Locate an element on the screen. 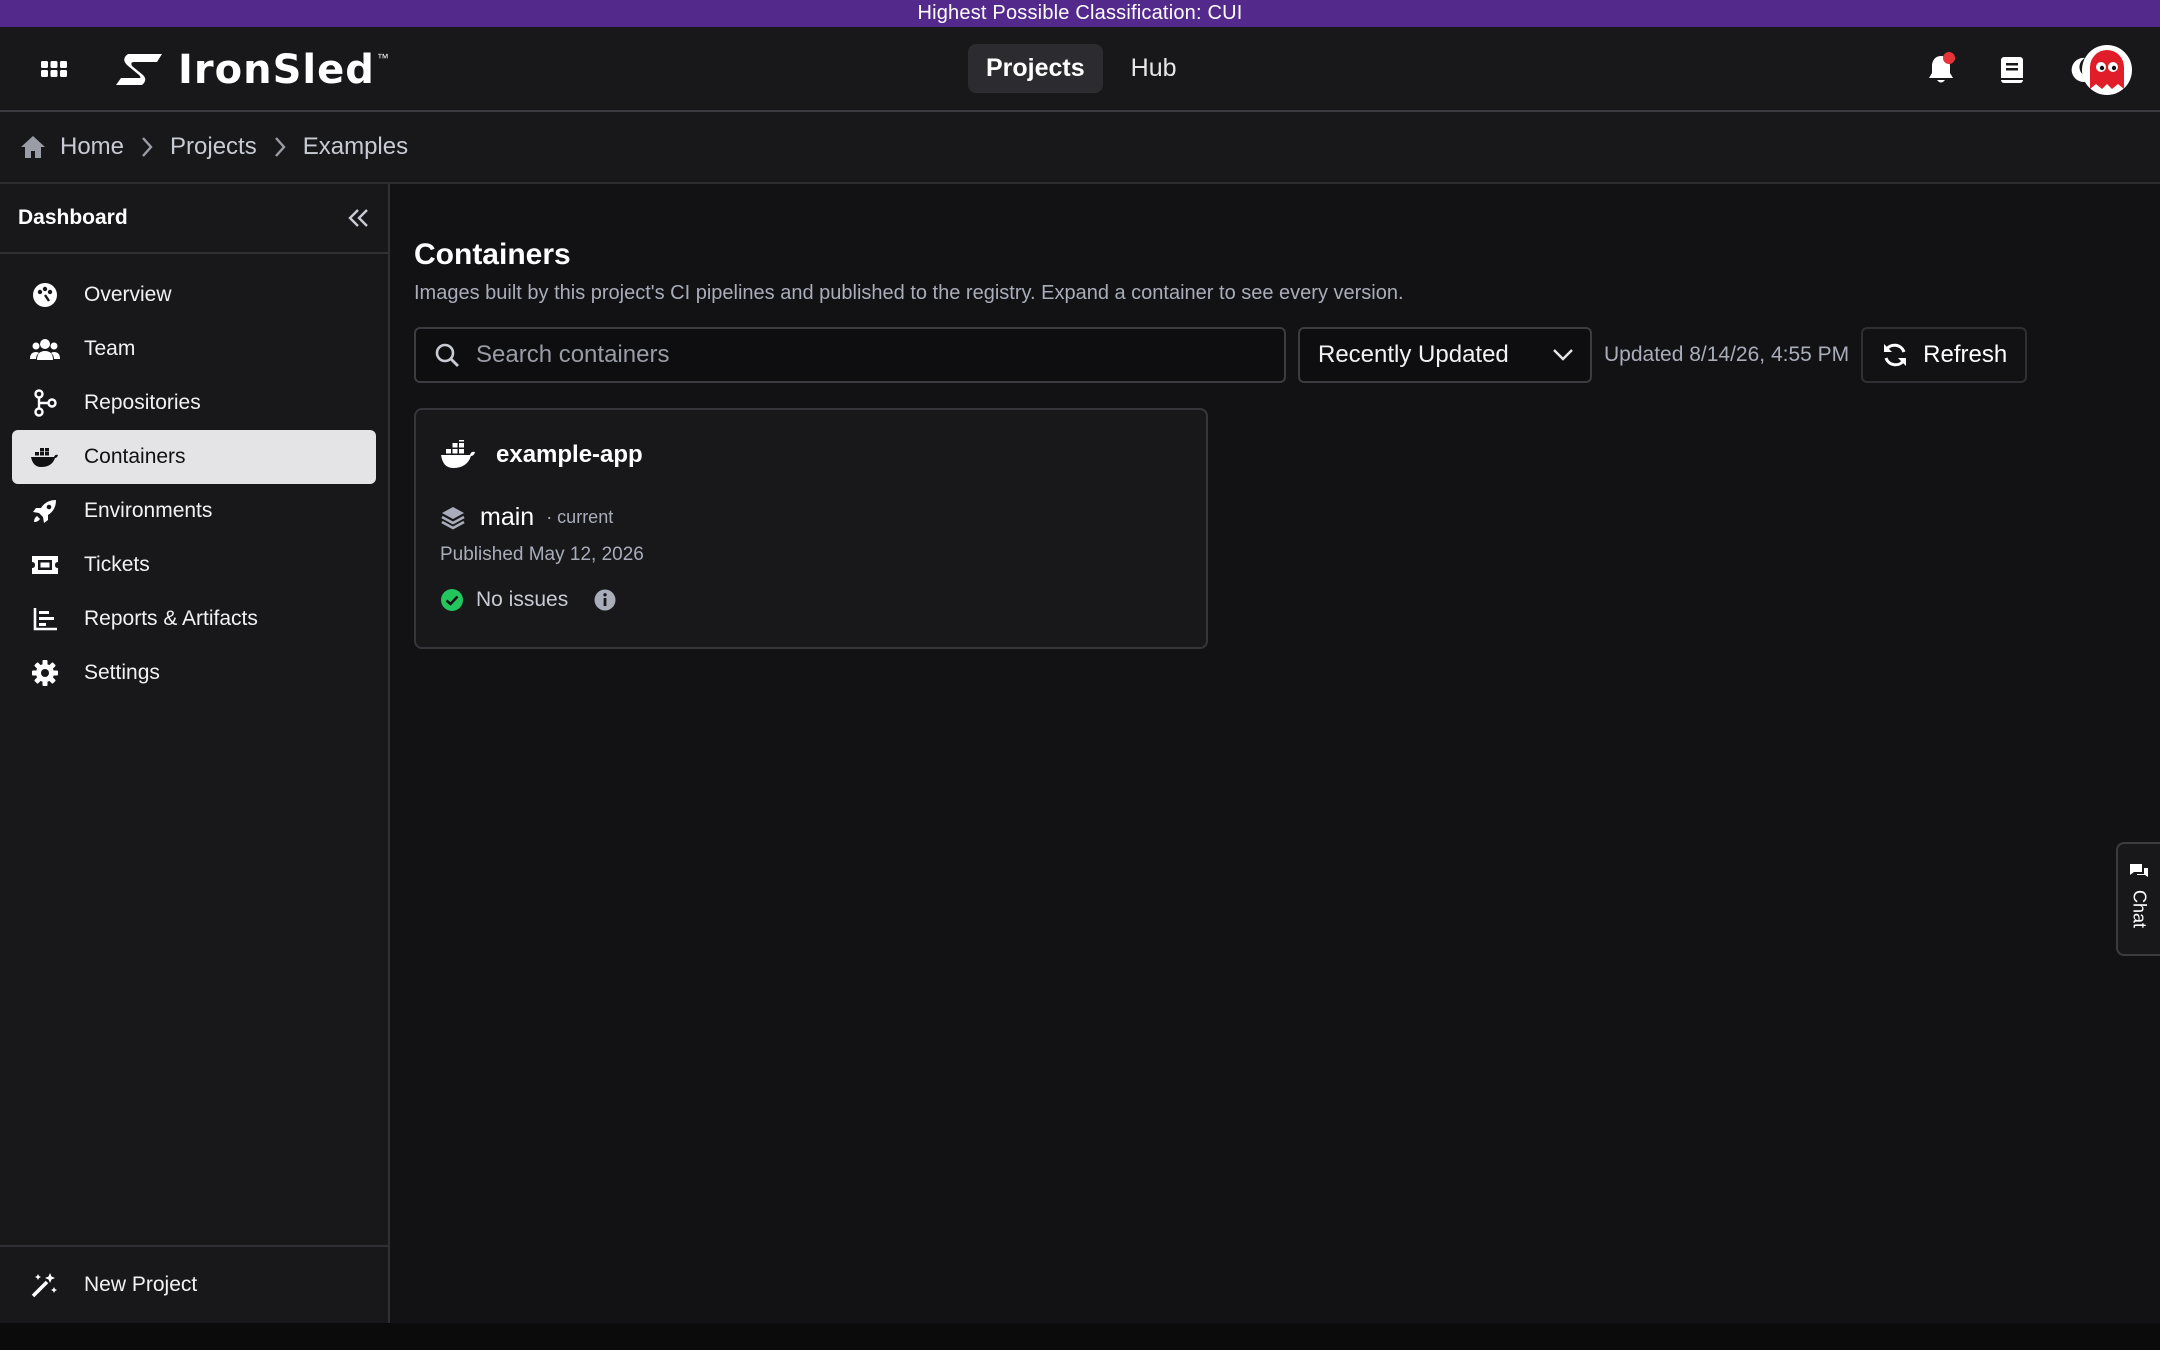  status-text: No issues is located at coordinates (522, 599).